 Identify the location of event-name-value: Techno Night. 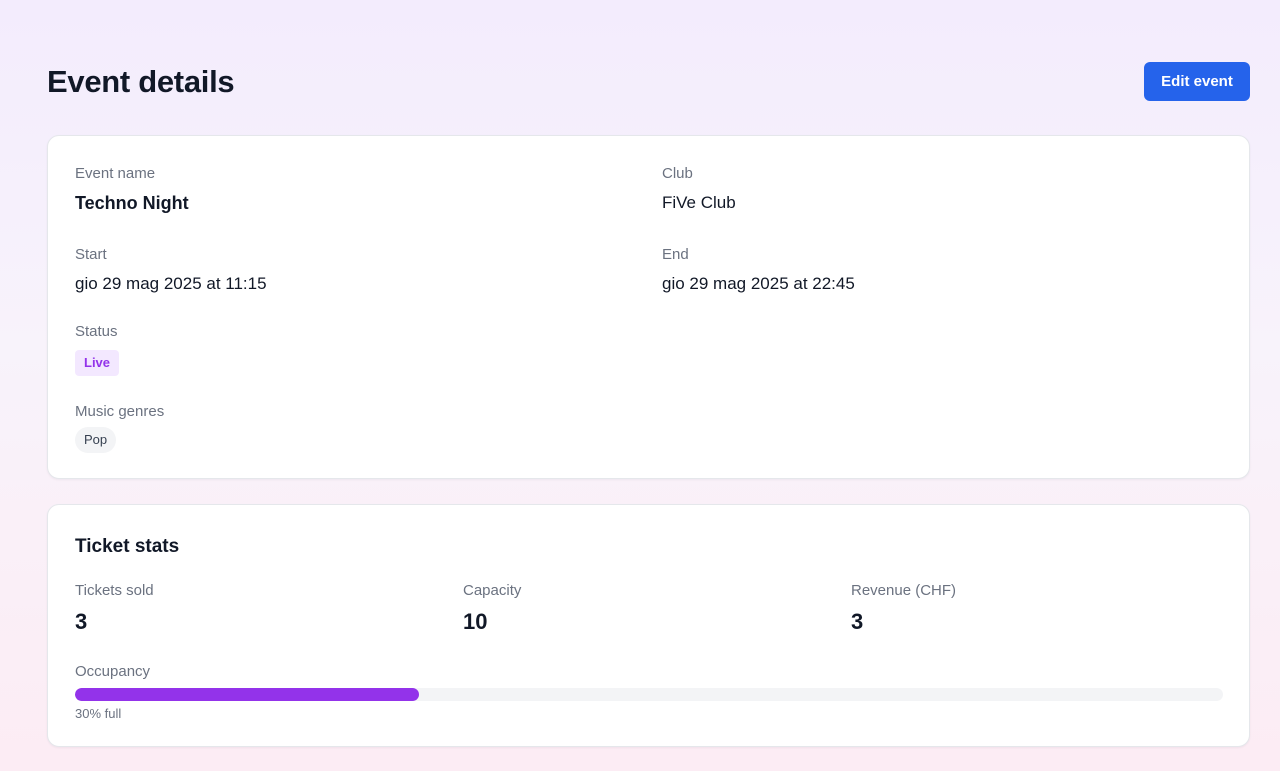
(132, 203).